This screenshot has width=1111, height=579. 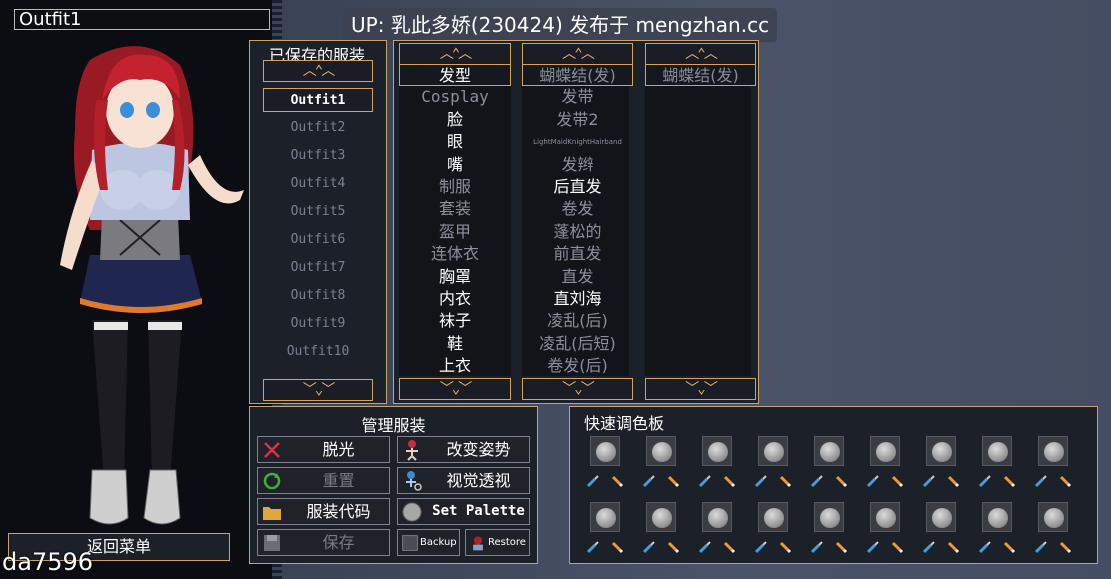 I want to click on reset-button: 重置, so click(x=323, y=480).